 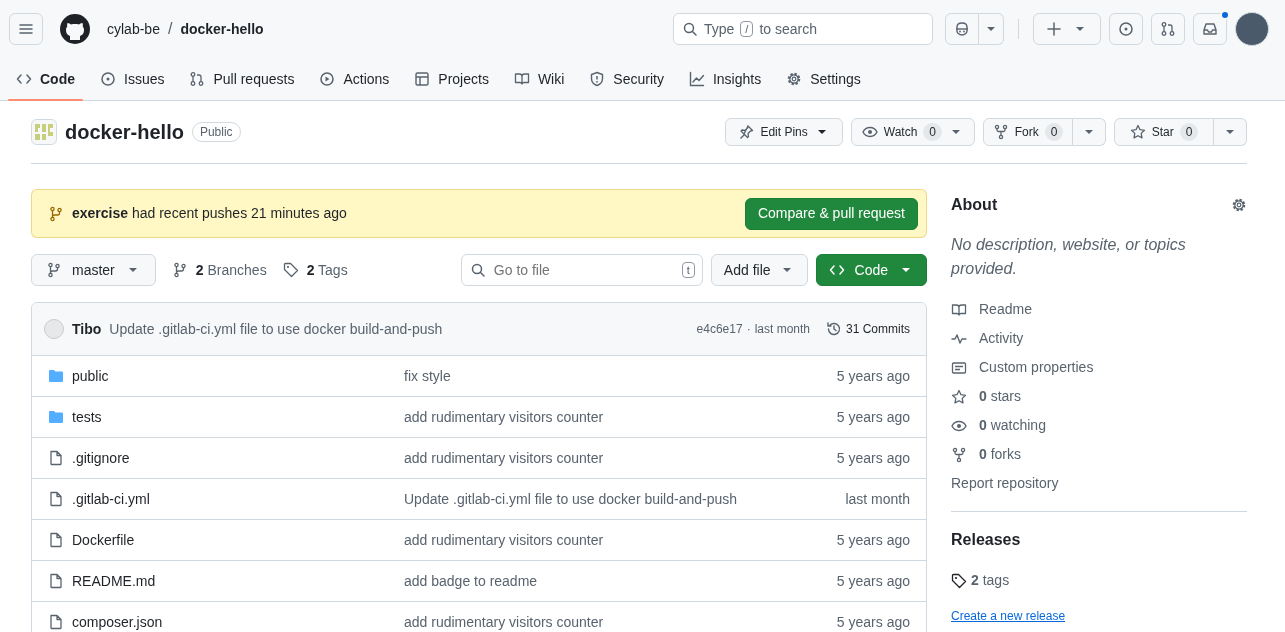 I want to click on issues-button, so click(x=1126, y=29).